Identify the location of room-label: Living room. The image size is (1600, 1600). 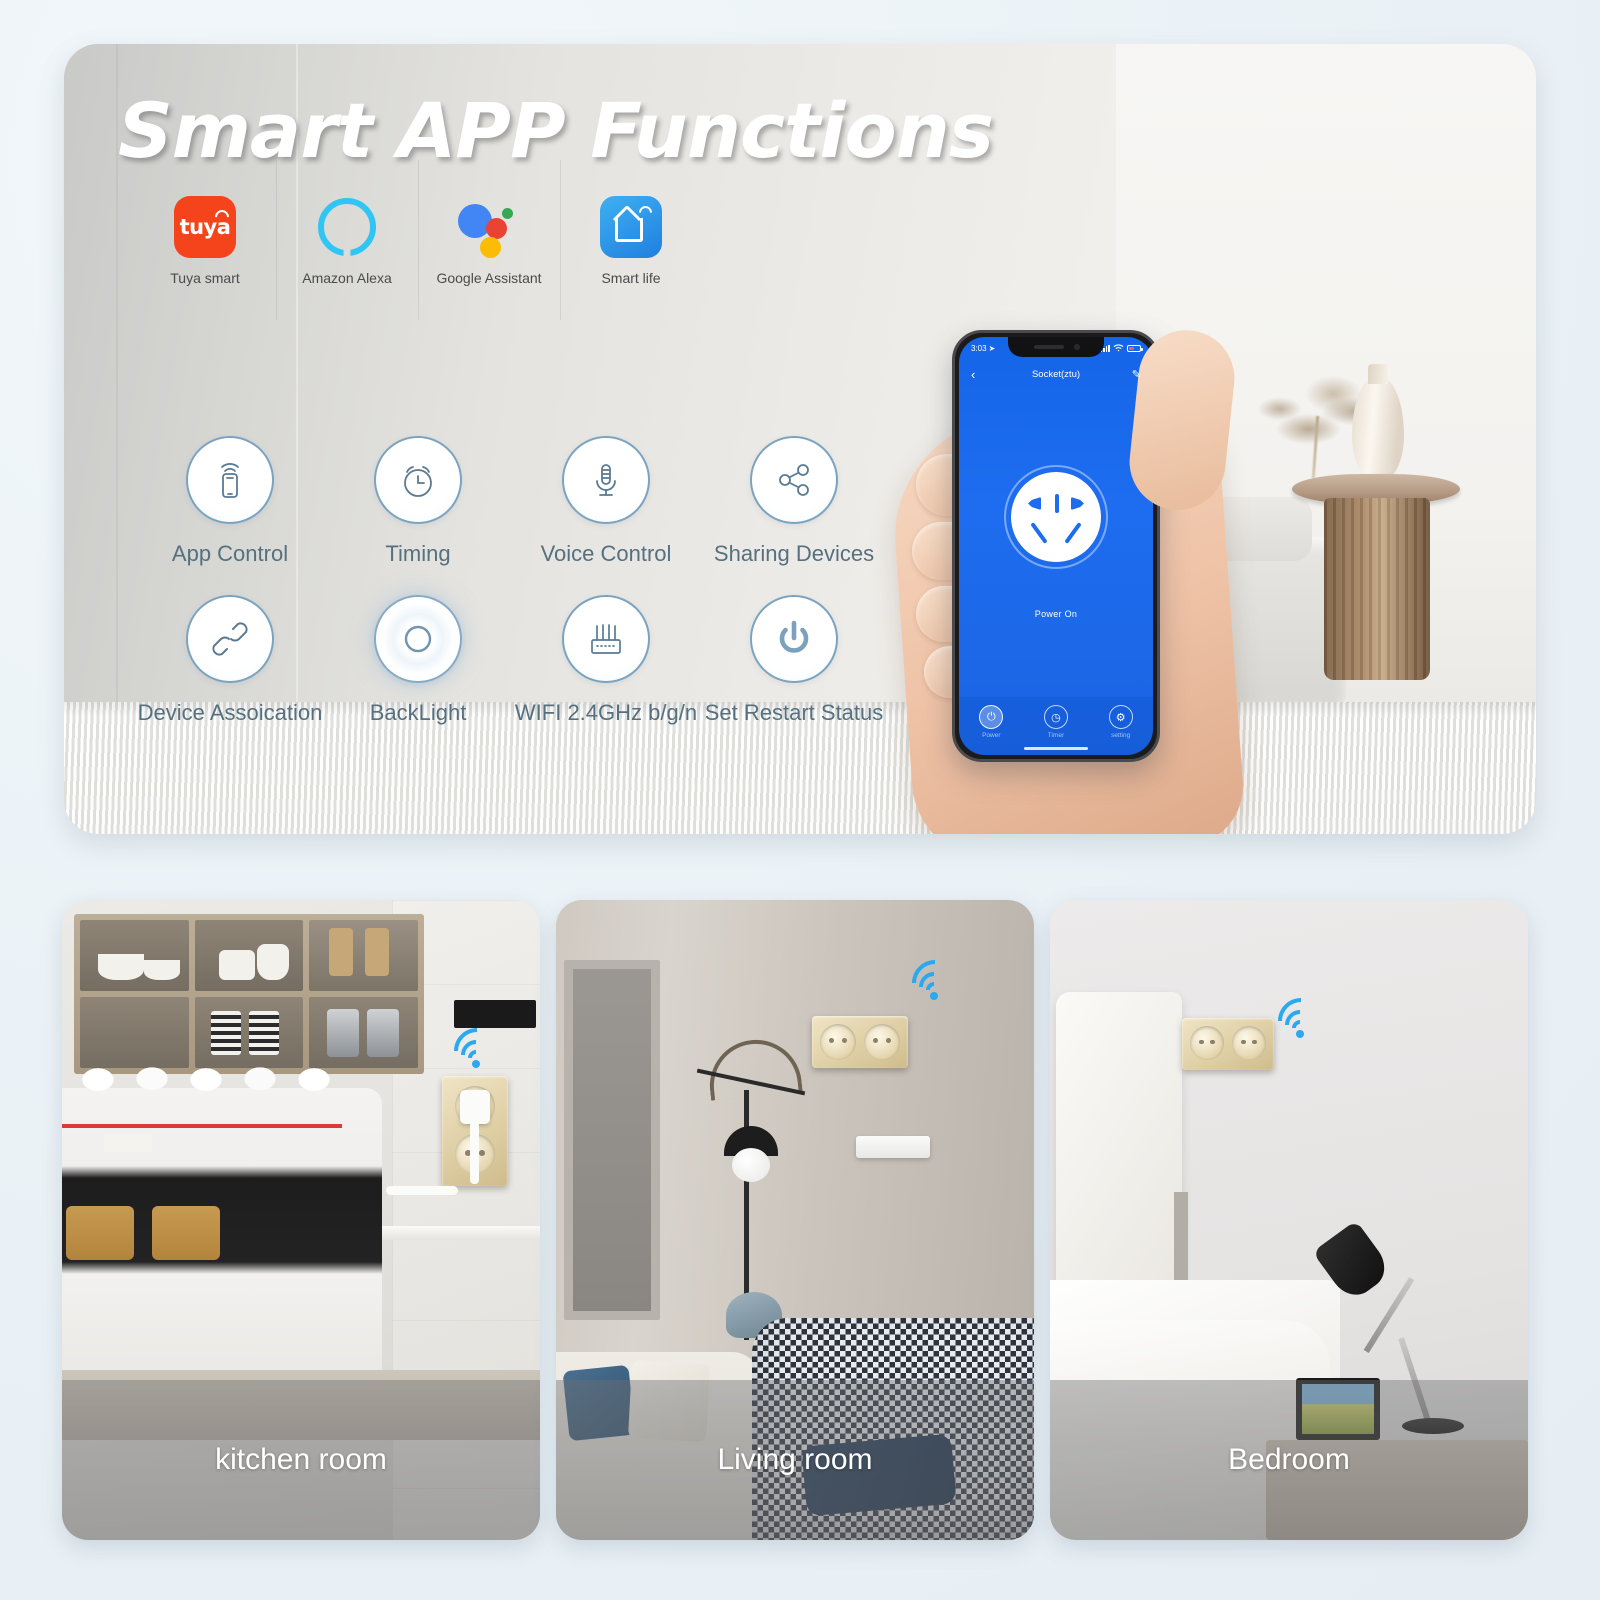
(795, 1460).